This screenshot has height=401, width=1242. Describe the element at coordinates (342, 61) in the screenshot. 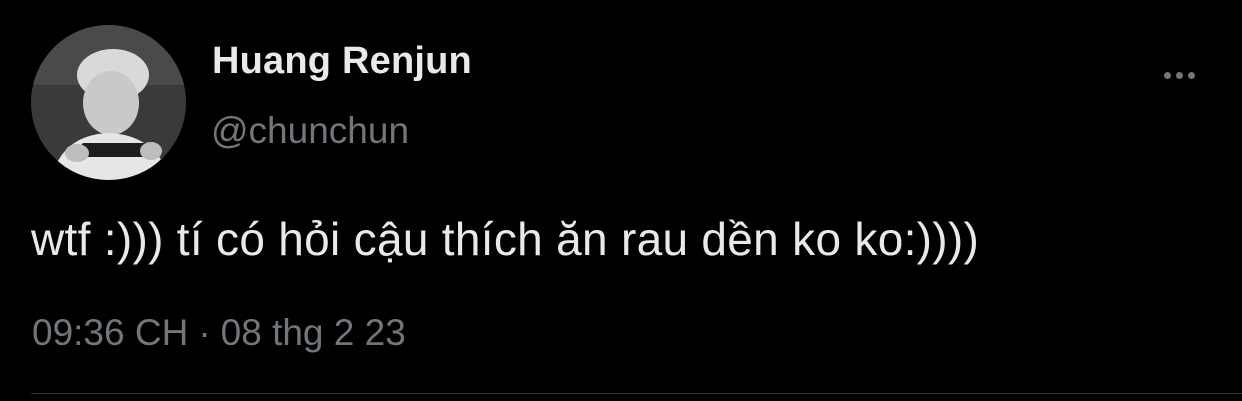

I see `author-display-name: Huang Renjun` at that location.